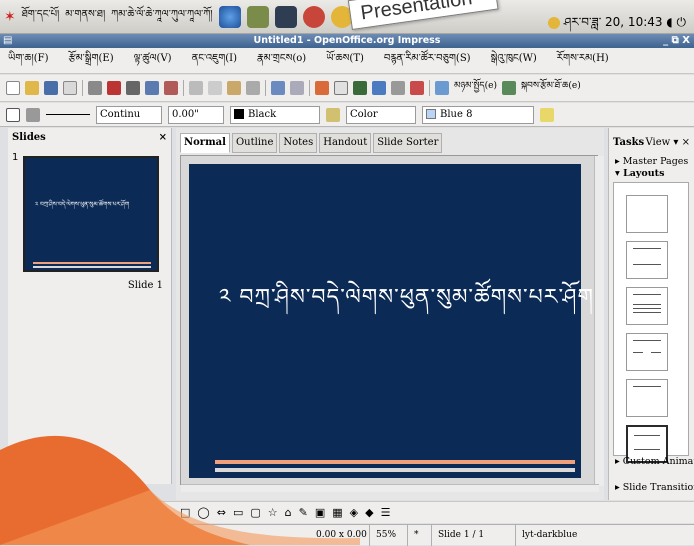 This screenshot has height=546, width=694. What do you see at coordinates (651, 488) in the screenshot?
I see `section-slide-transition: ▸ Slide Transition` at bounding box center [651, 488].